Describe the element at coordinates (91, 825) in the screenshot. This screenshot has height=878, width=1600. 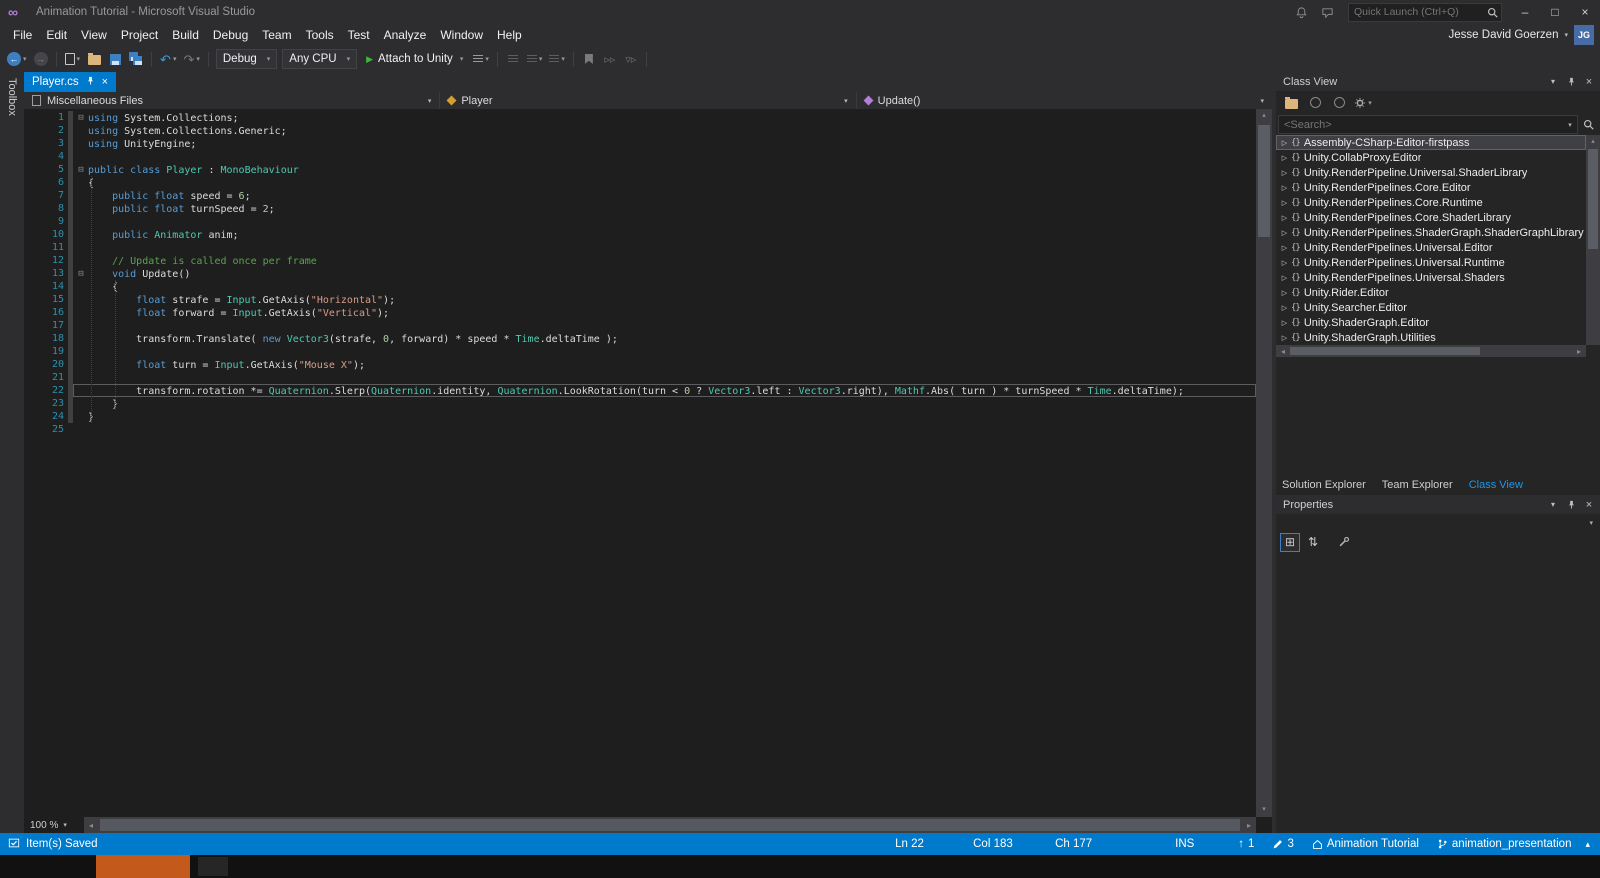
I see `scroll-left-arrow-icon: ◂` at that location.